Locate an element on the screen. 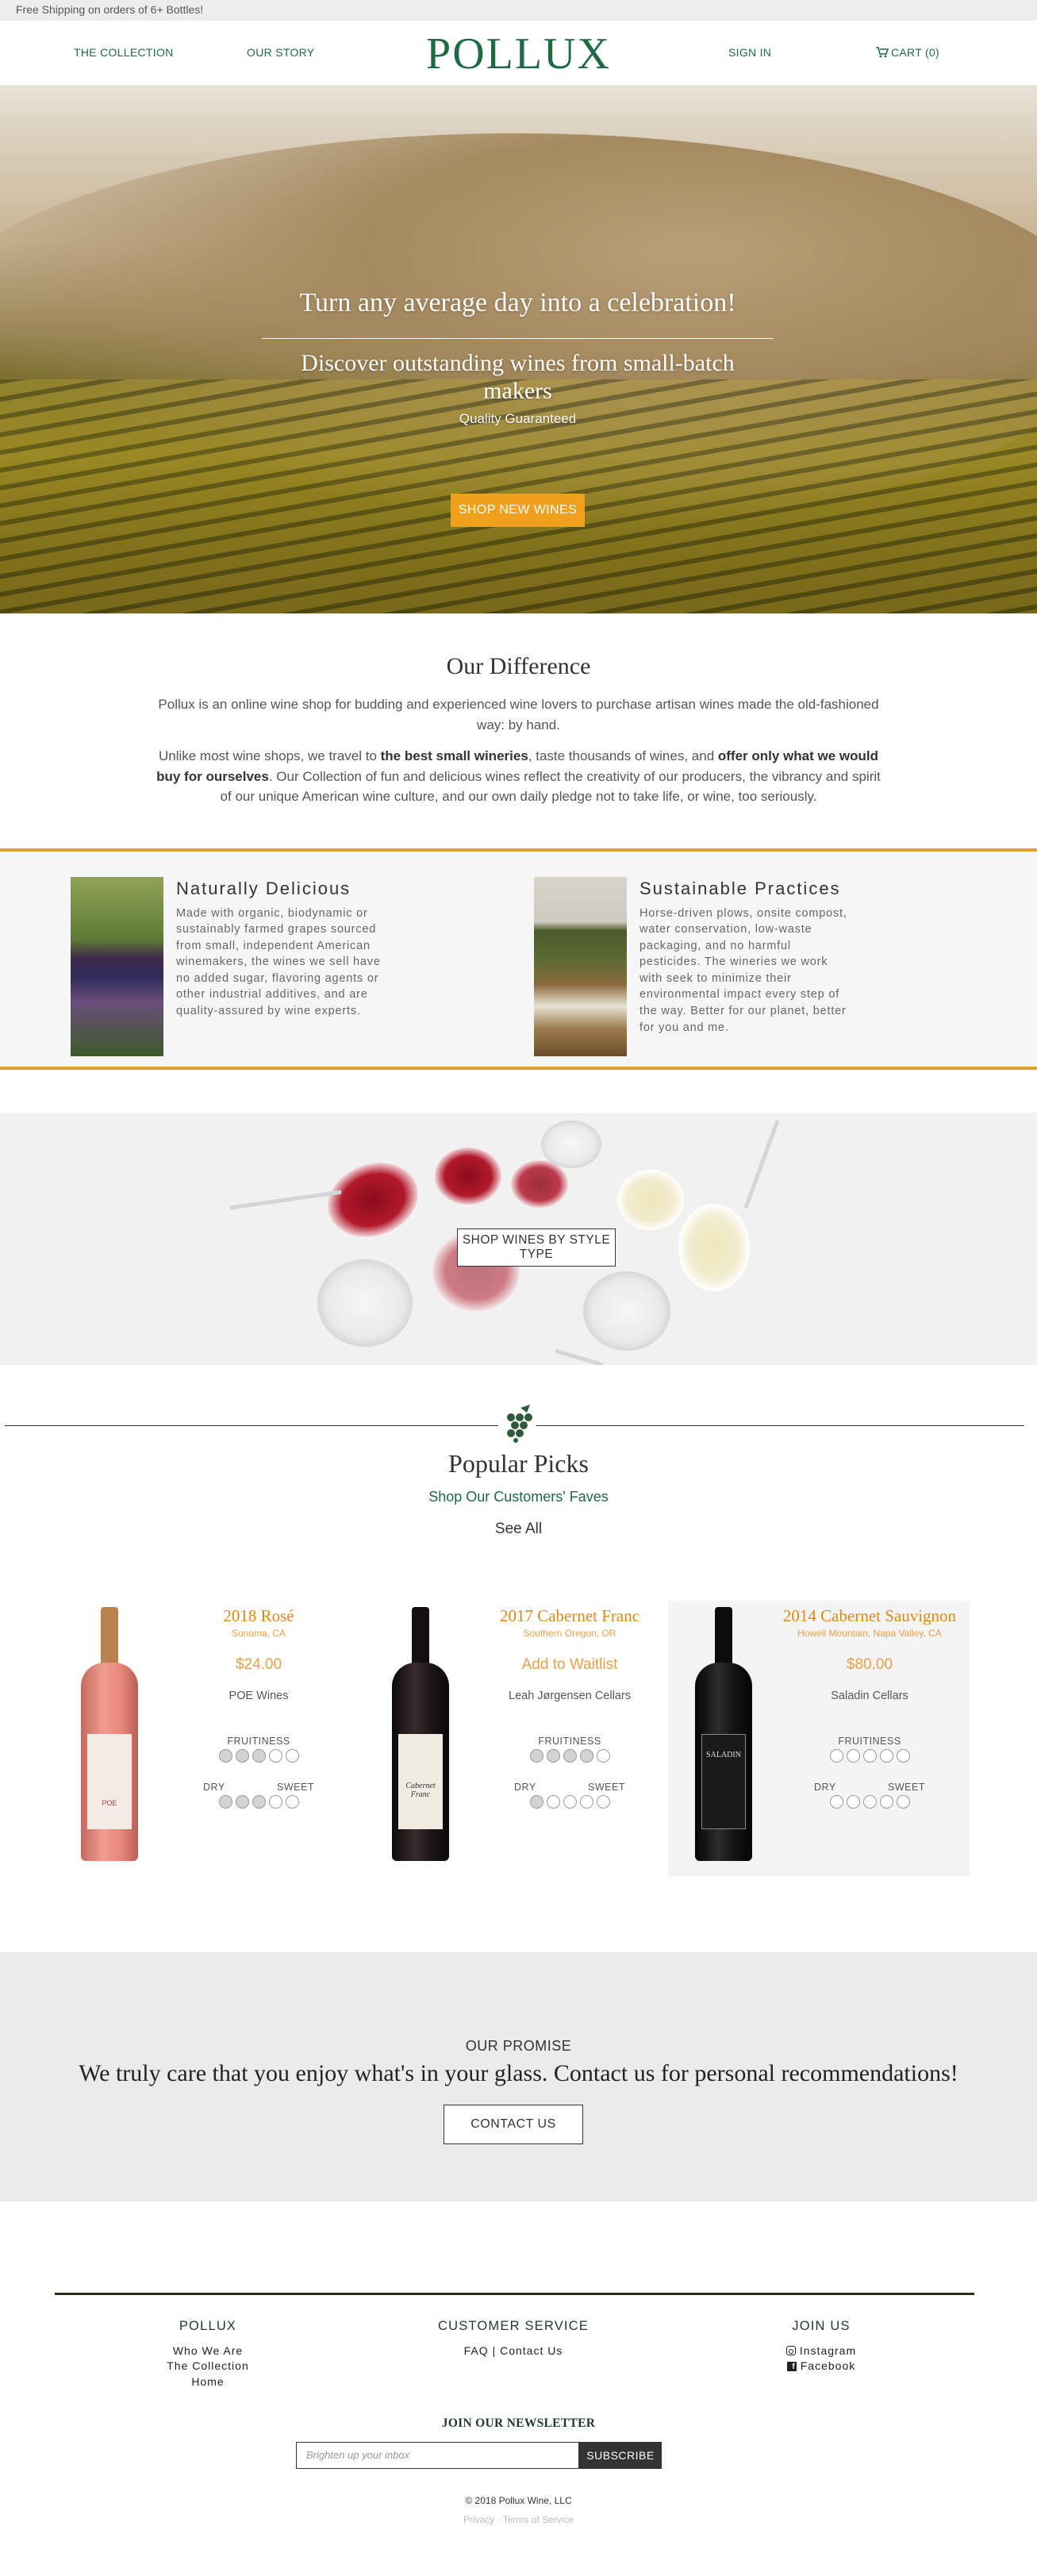  popular-subheading: Shop Our Customers' Faves is located at coordinates (518, 1496).